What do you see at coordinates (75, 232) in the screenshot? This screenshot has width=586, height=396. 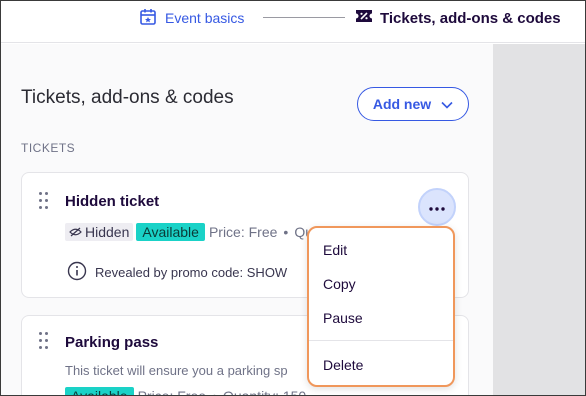 I see `eye-off-icon` at bounding box center [75, 232].